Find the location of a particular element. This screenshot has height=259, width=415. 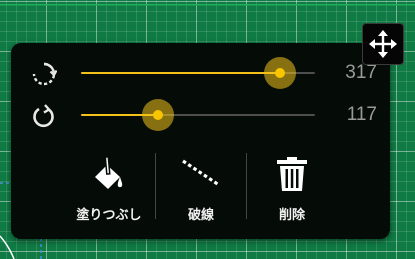

rotation-track is located at coordinates (198, 115).